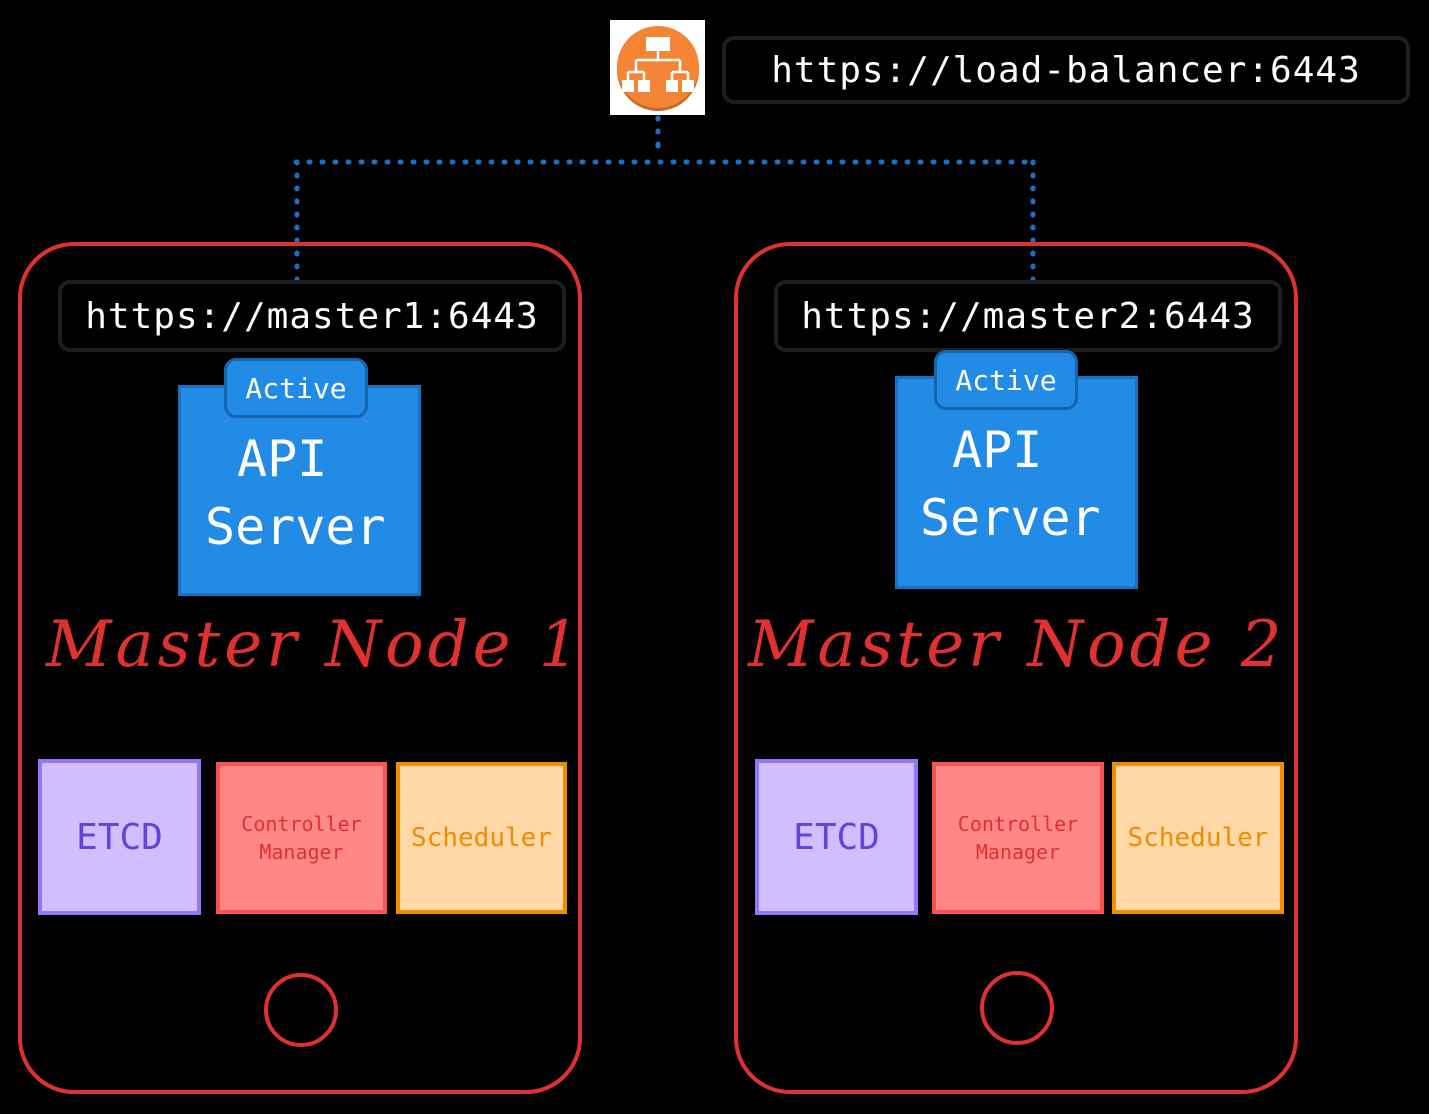 This screenshot has width=1429, height=1114. I want to click on controller-manager-1-line1: Controller, so click(301, 824).